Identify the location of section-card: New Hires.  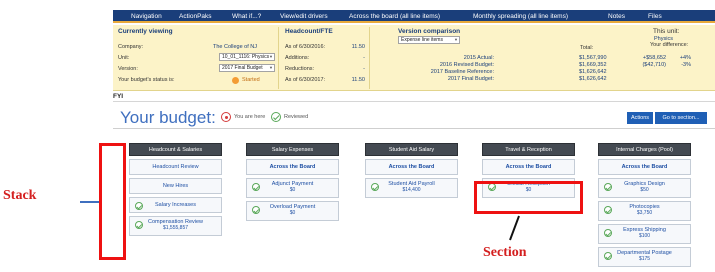
(175, 186).